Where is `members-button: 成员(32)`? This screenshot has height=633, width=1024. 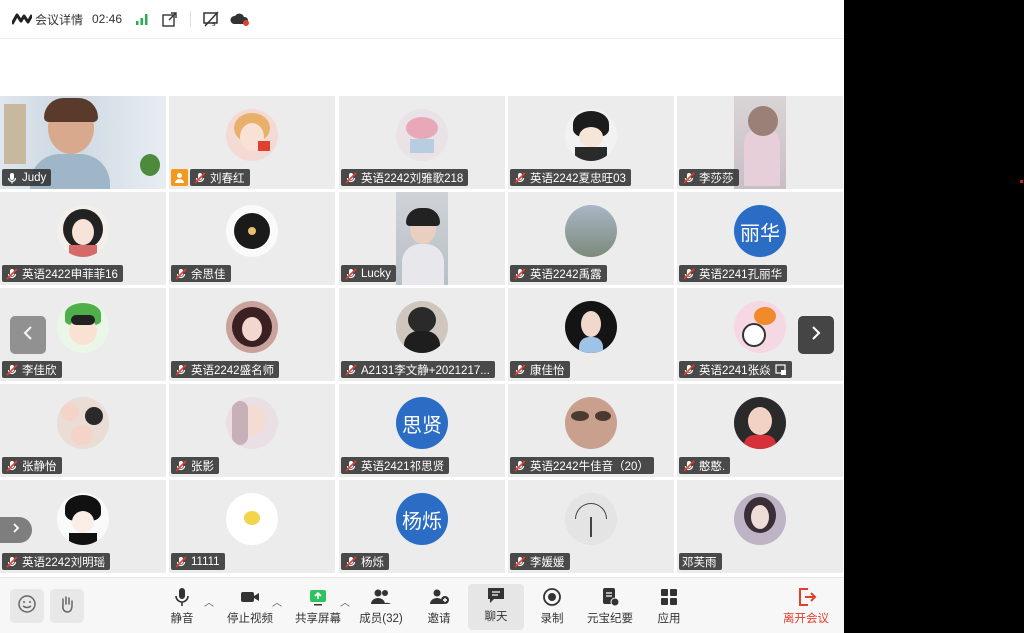
members-button: 成员(32) is located at coordinates (381, 608).